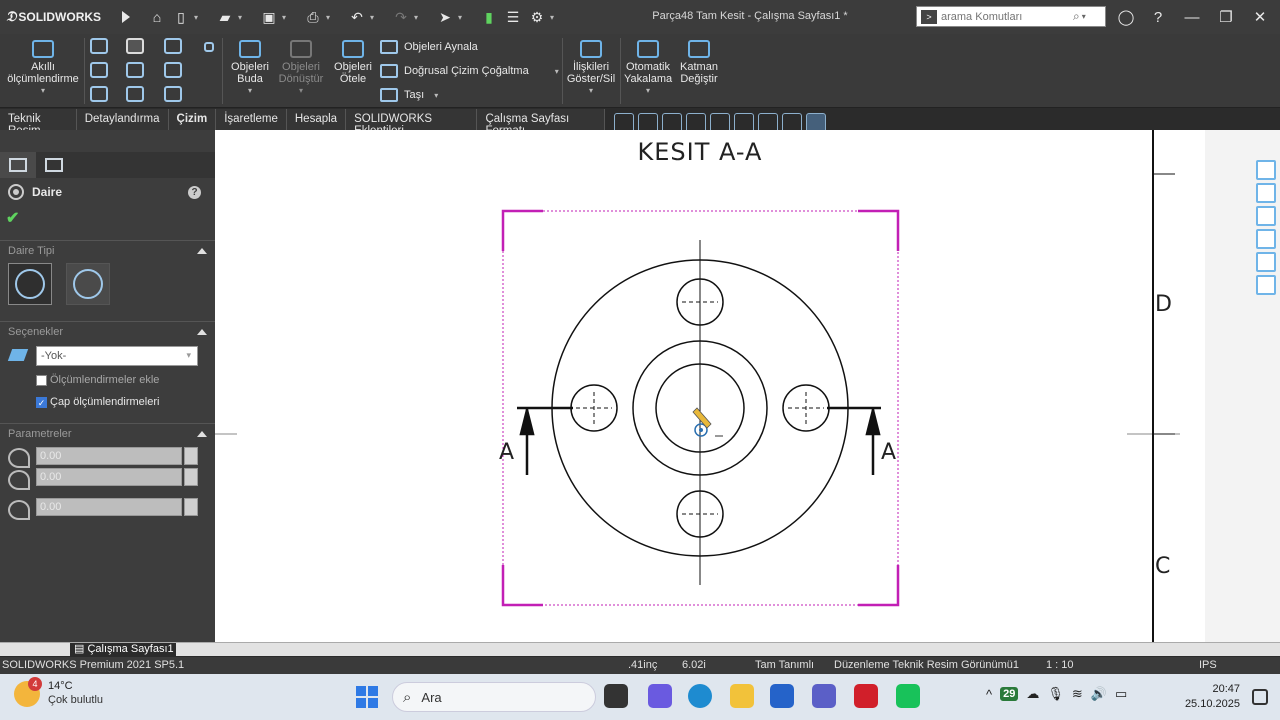  What do you see at coordinates (1060, 665) in the screenshot?
I see `sheet-scale: 1 : 10` at bounding box center [1060, 665].